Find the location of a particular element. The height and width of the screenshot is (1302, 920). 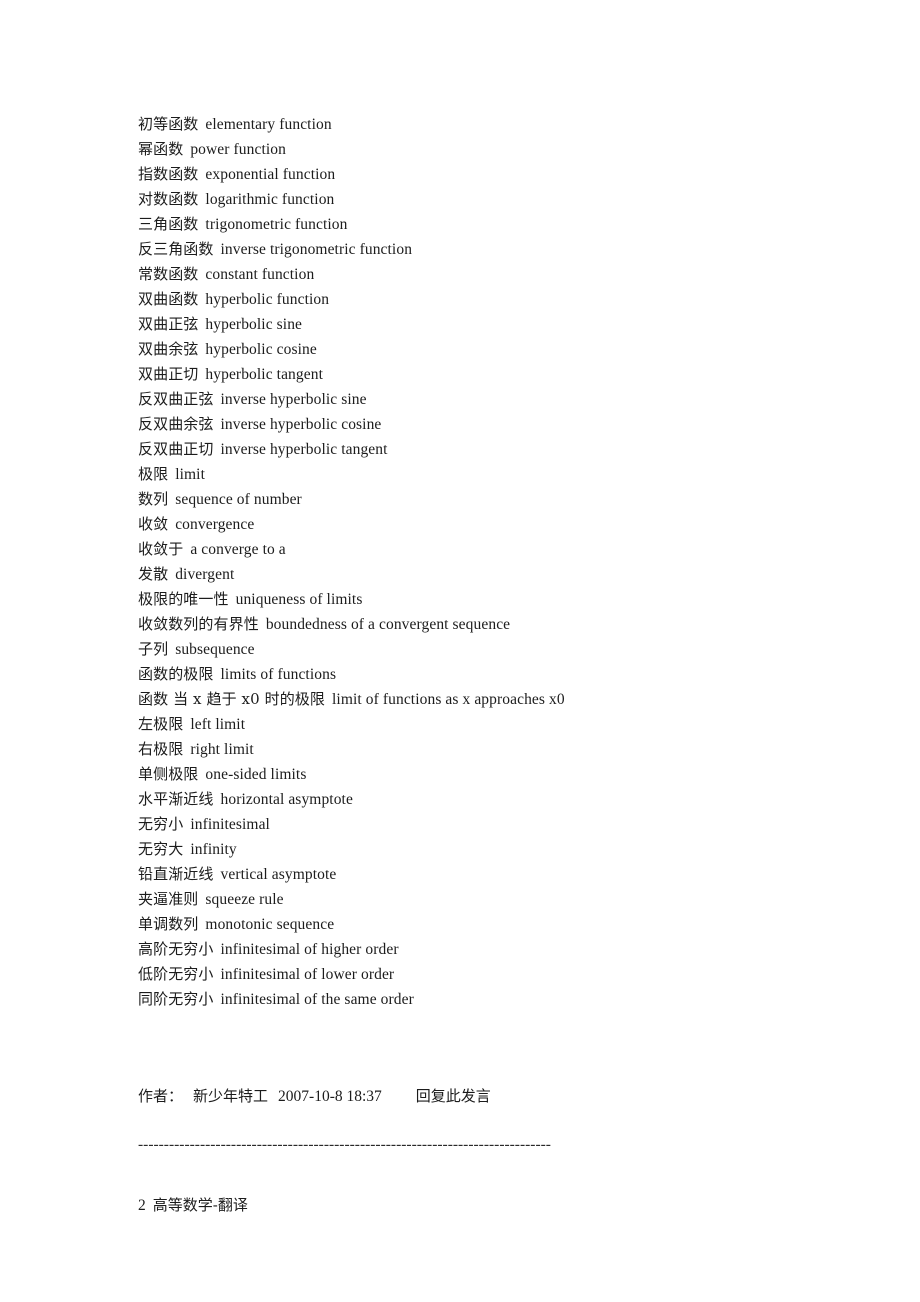

glossary-entry: 极限的唯一性 uniqueness of limits is located at coordinates (508, 599).